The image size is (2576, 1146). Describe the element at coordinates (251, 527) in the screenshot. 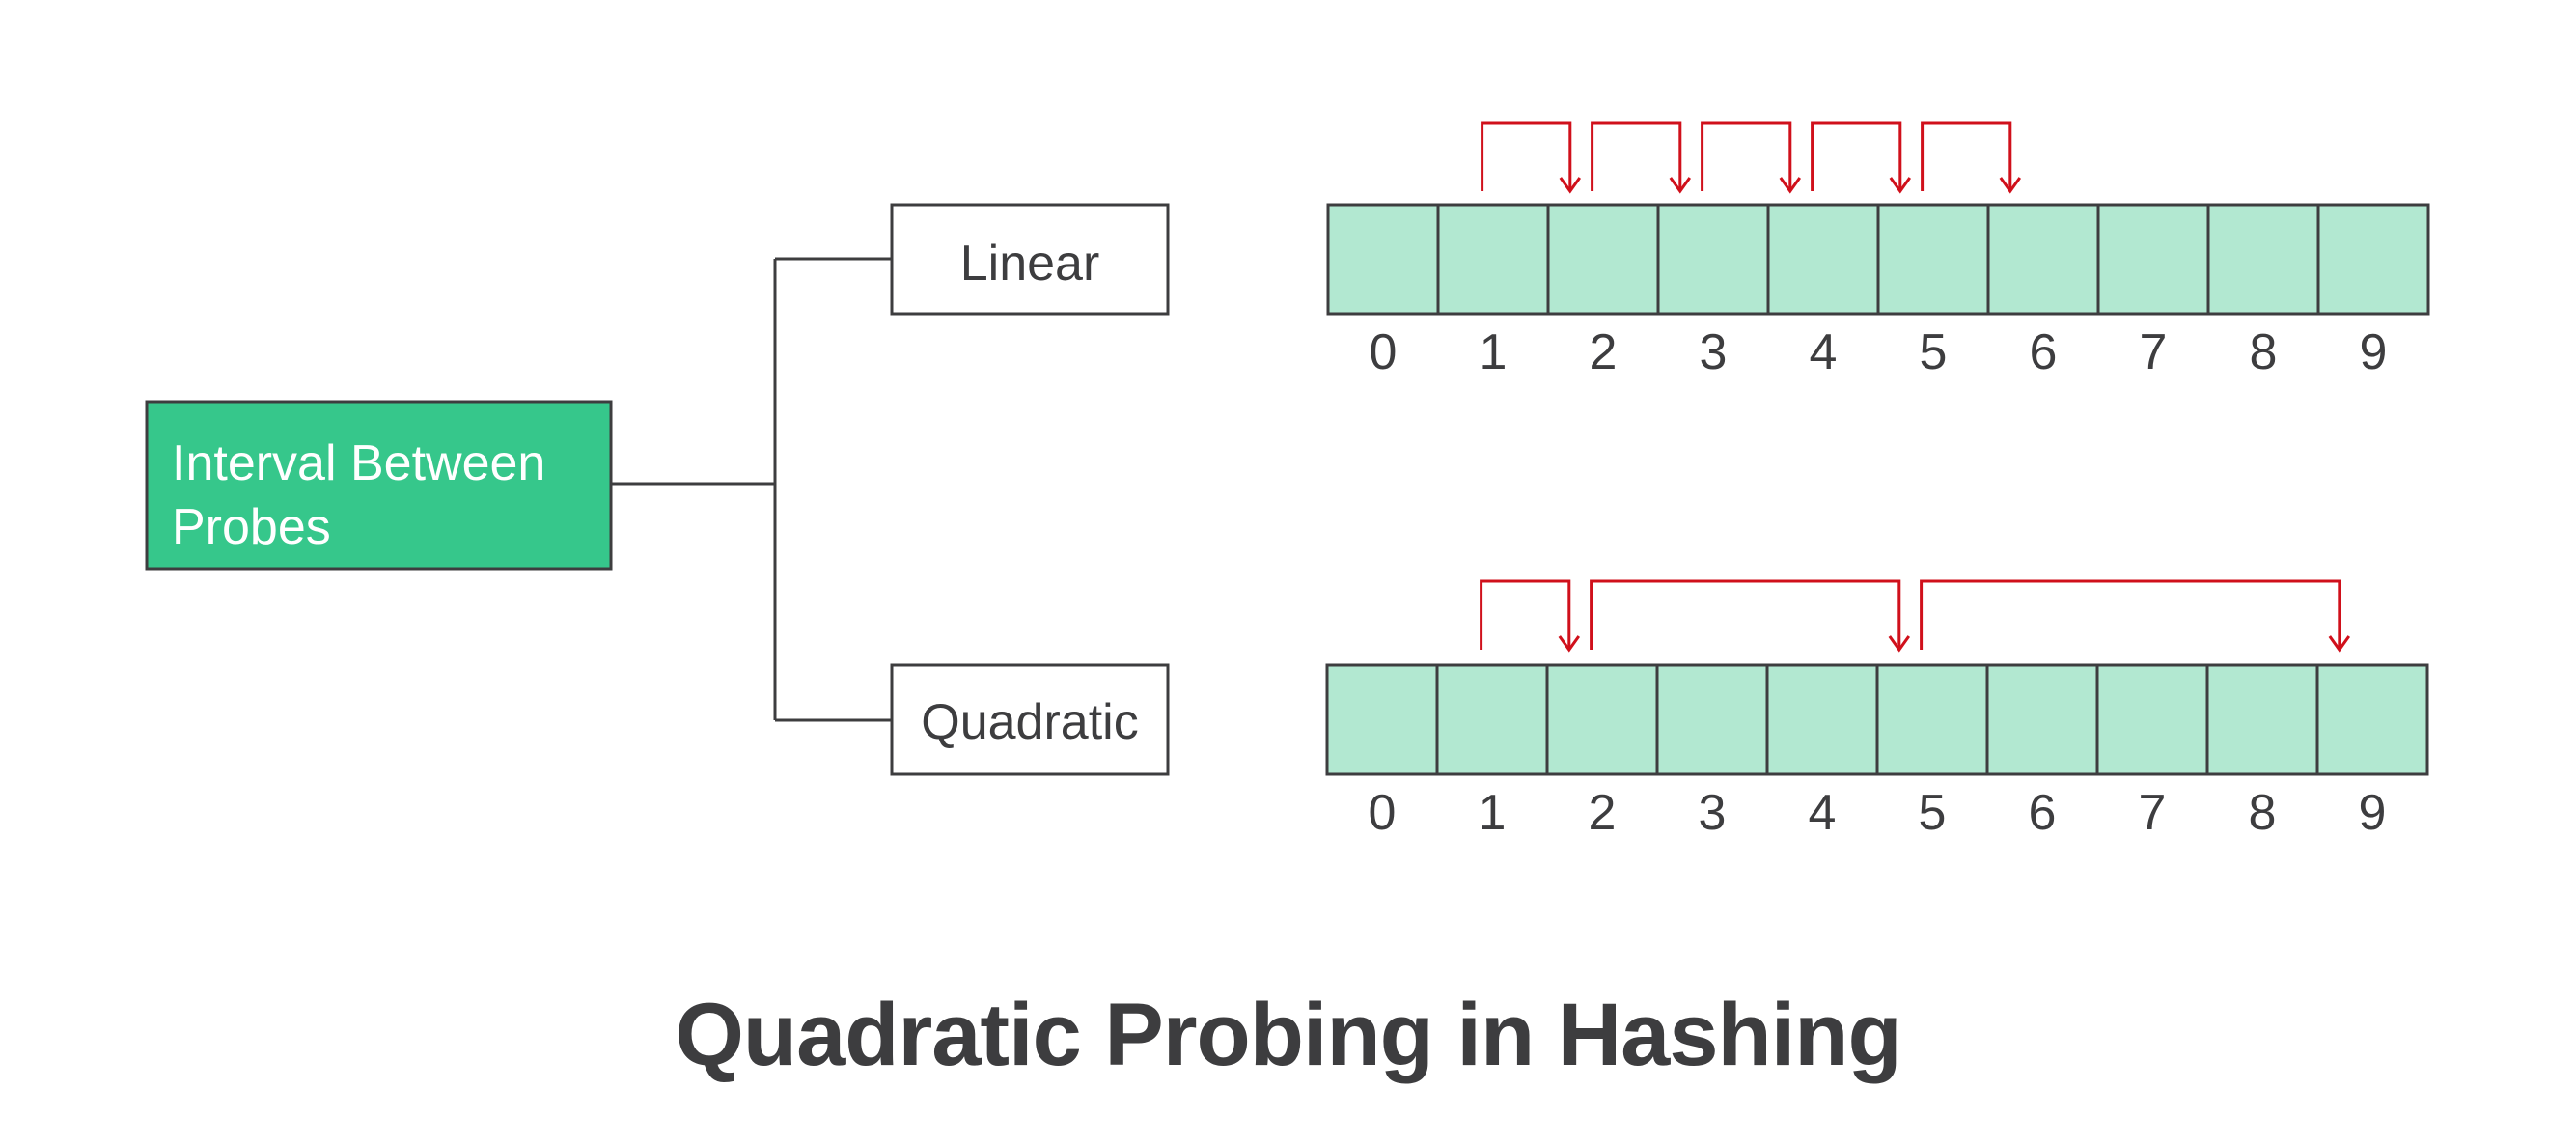

I see `root-node-label-line2: Probes` at that location.